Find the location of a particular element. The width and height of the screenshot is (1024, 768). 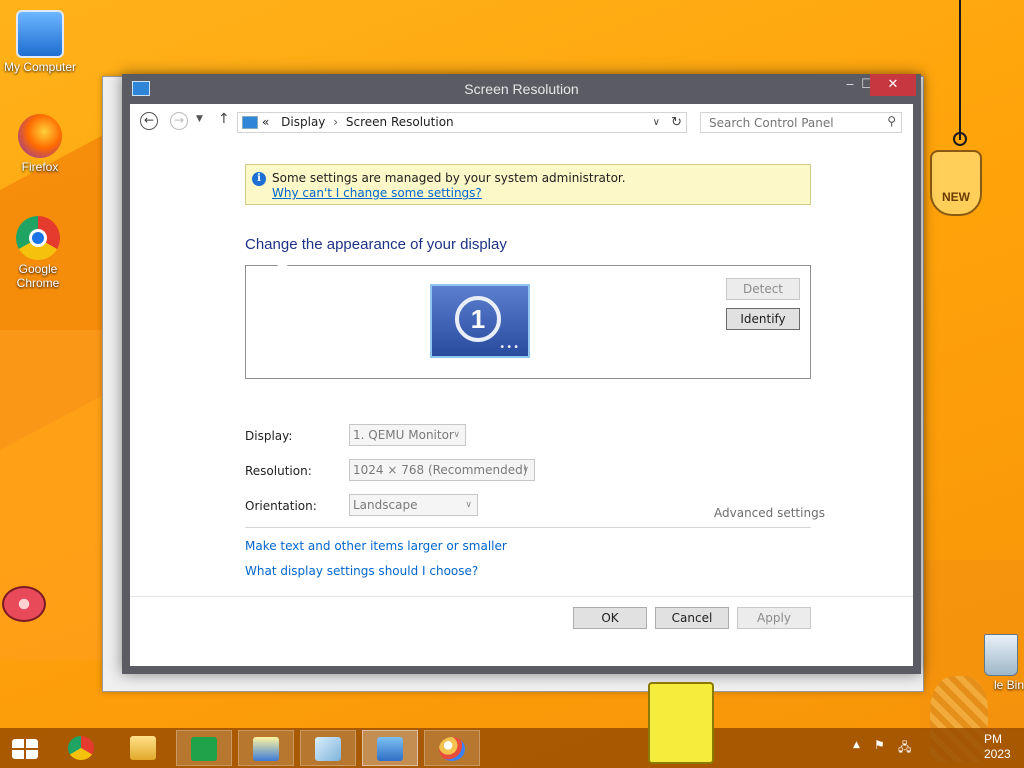

windows-logo-icon is located at coordinates (25, 749).